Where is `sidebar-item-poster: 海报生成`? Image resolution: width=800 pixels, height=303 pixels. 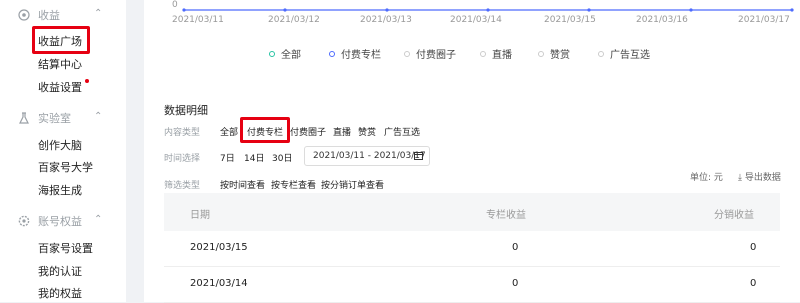 sidebar-item-poster: 海报生成 is located at coordinates (60, 190).